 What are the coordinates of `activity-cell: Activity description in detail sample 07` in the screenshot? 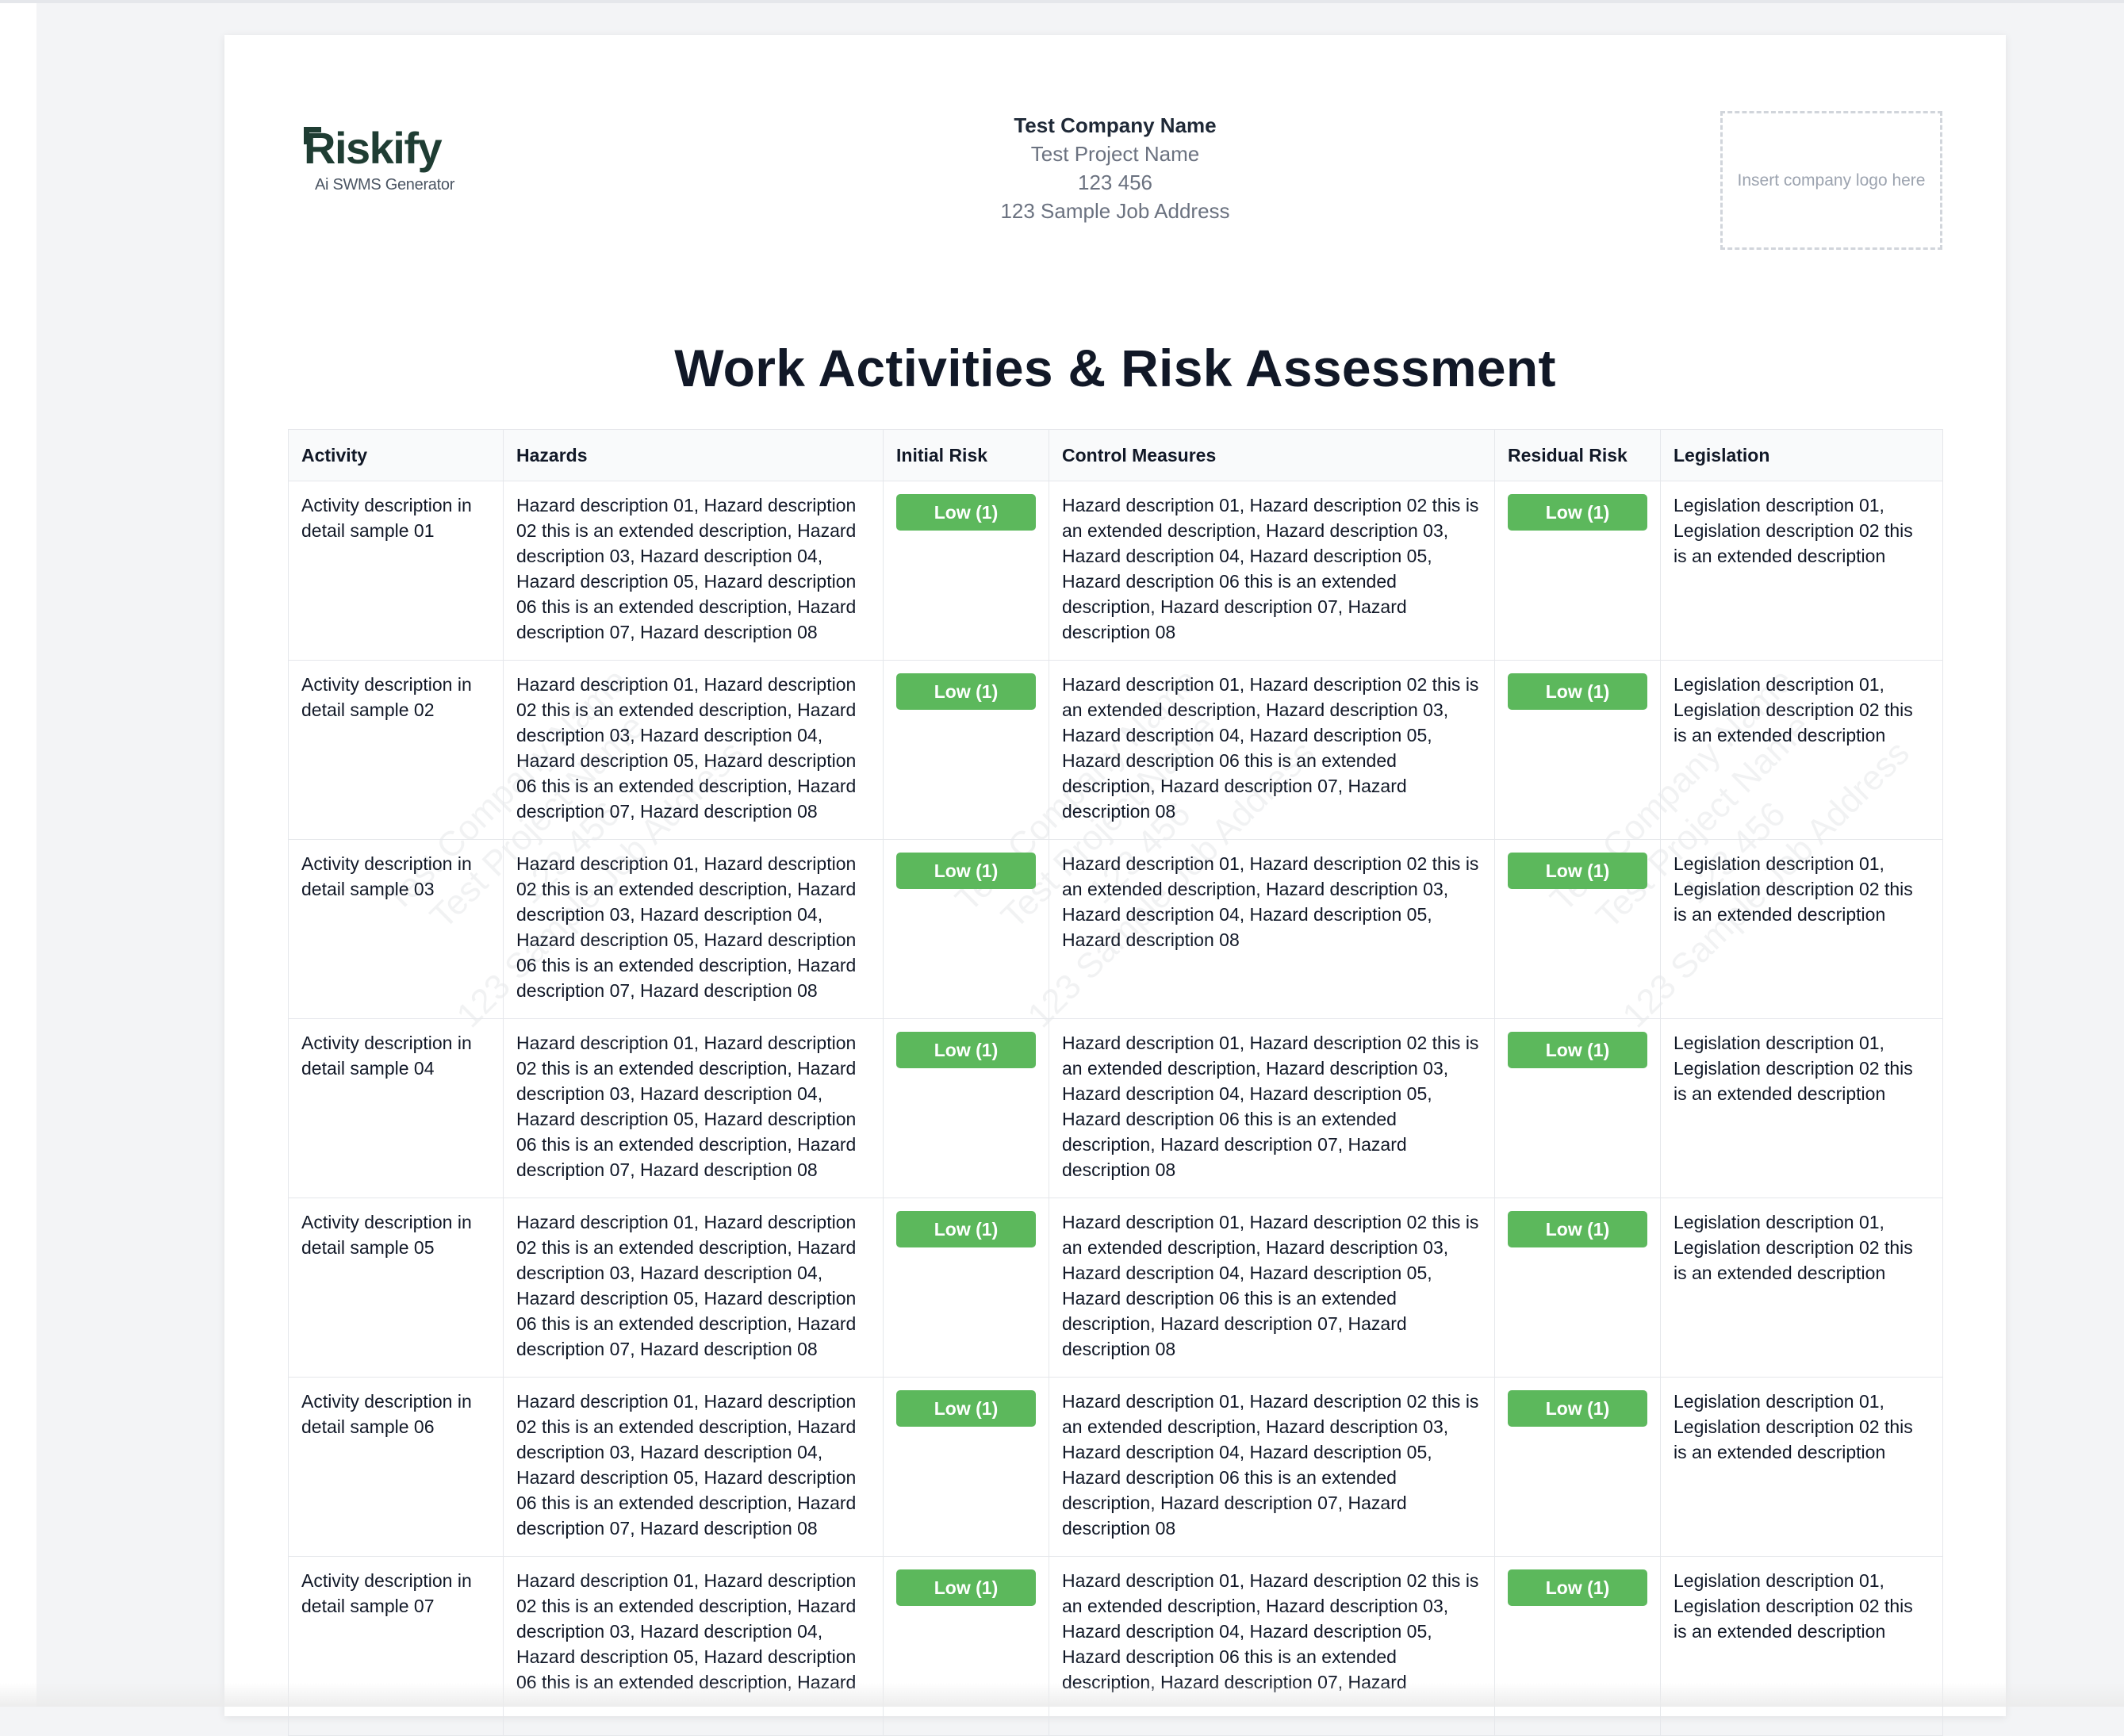 It's located at (396, 1646).